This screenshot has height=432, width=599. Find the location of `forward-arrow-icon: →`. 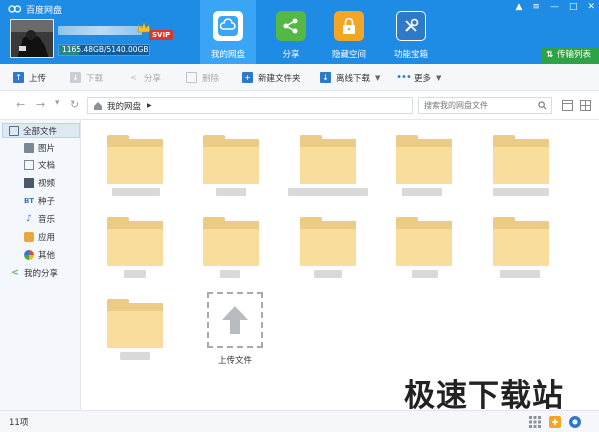

forward-arrow-icon: → is located at coordinates (40, 104).